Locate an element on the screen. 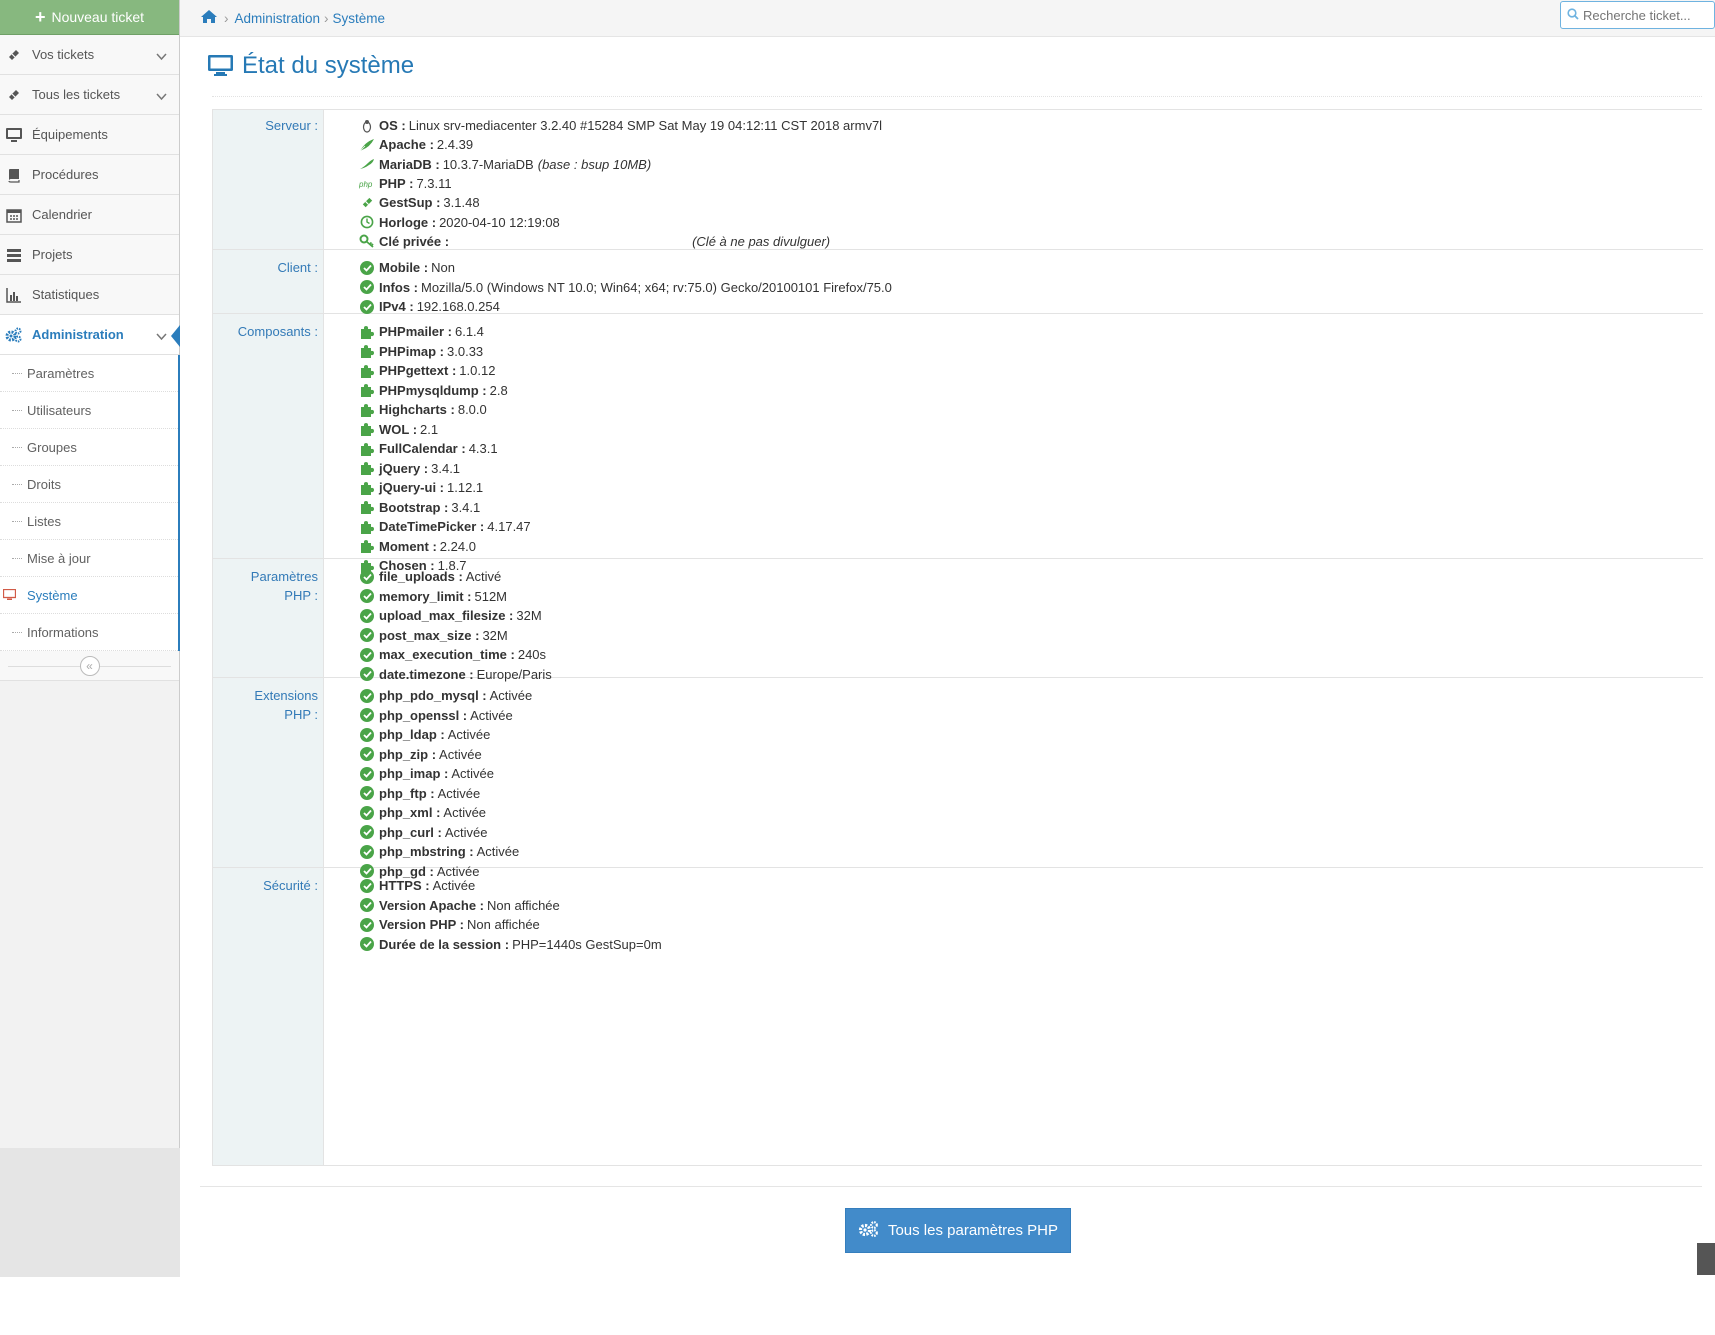 This screenshot has height=1335, width=1715. info-key: Mobile : is located at coordinates (404, 268).